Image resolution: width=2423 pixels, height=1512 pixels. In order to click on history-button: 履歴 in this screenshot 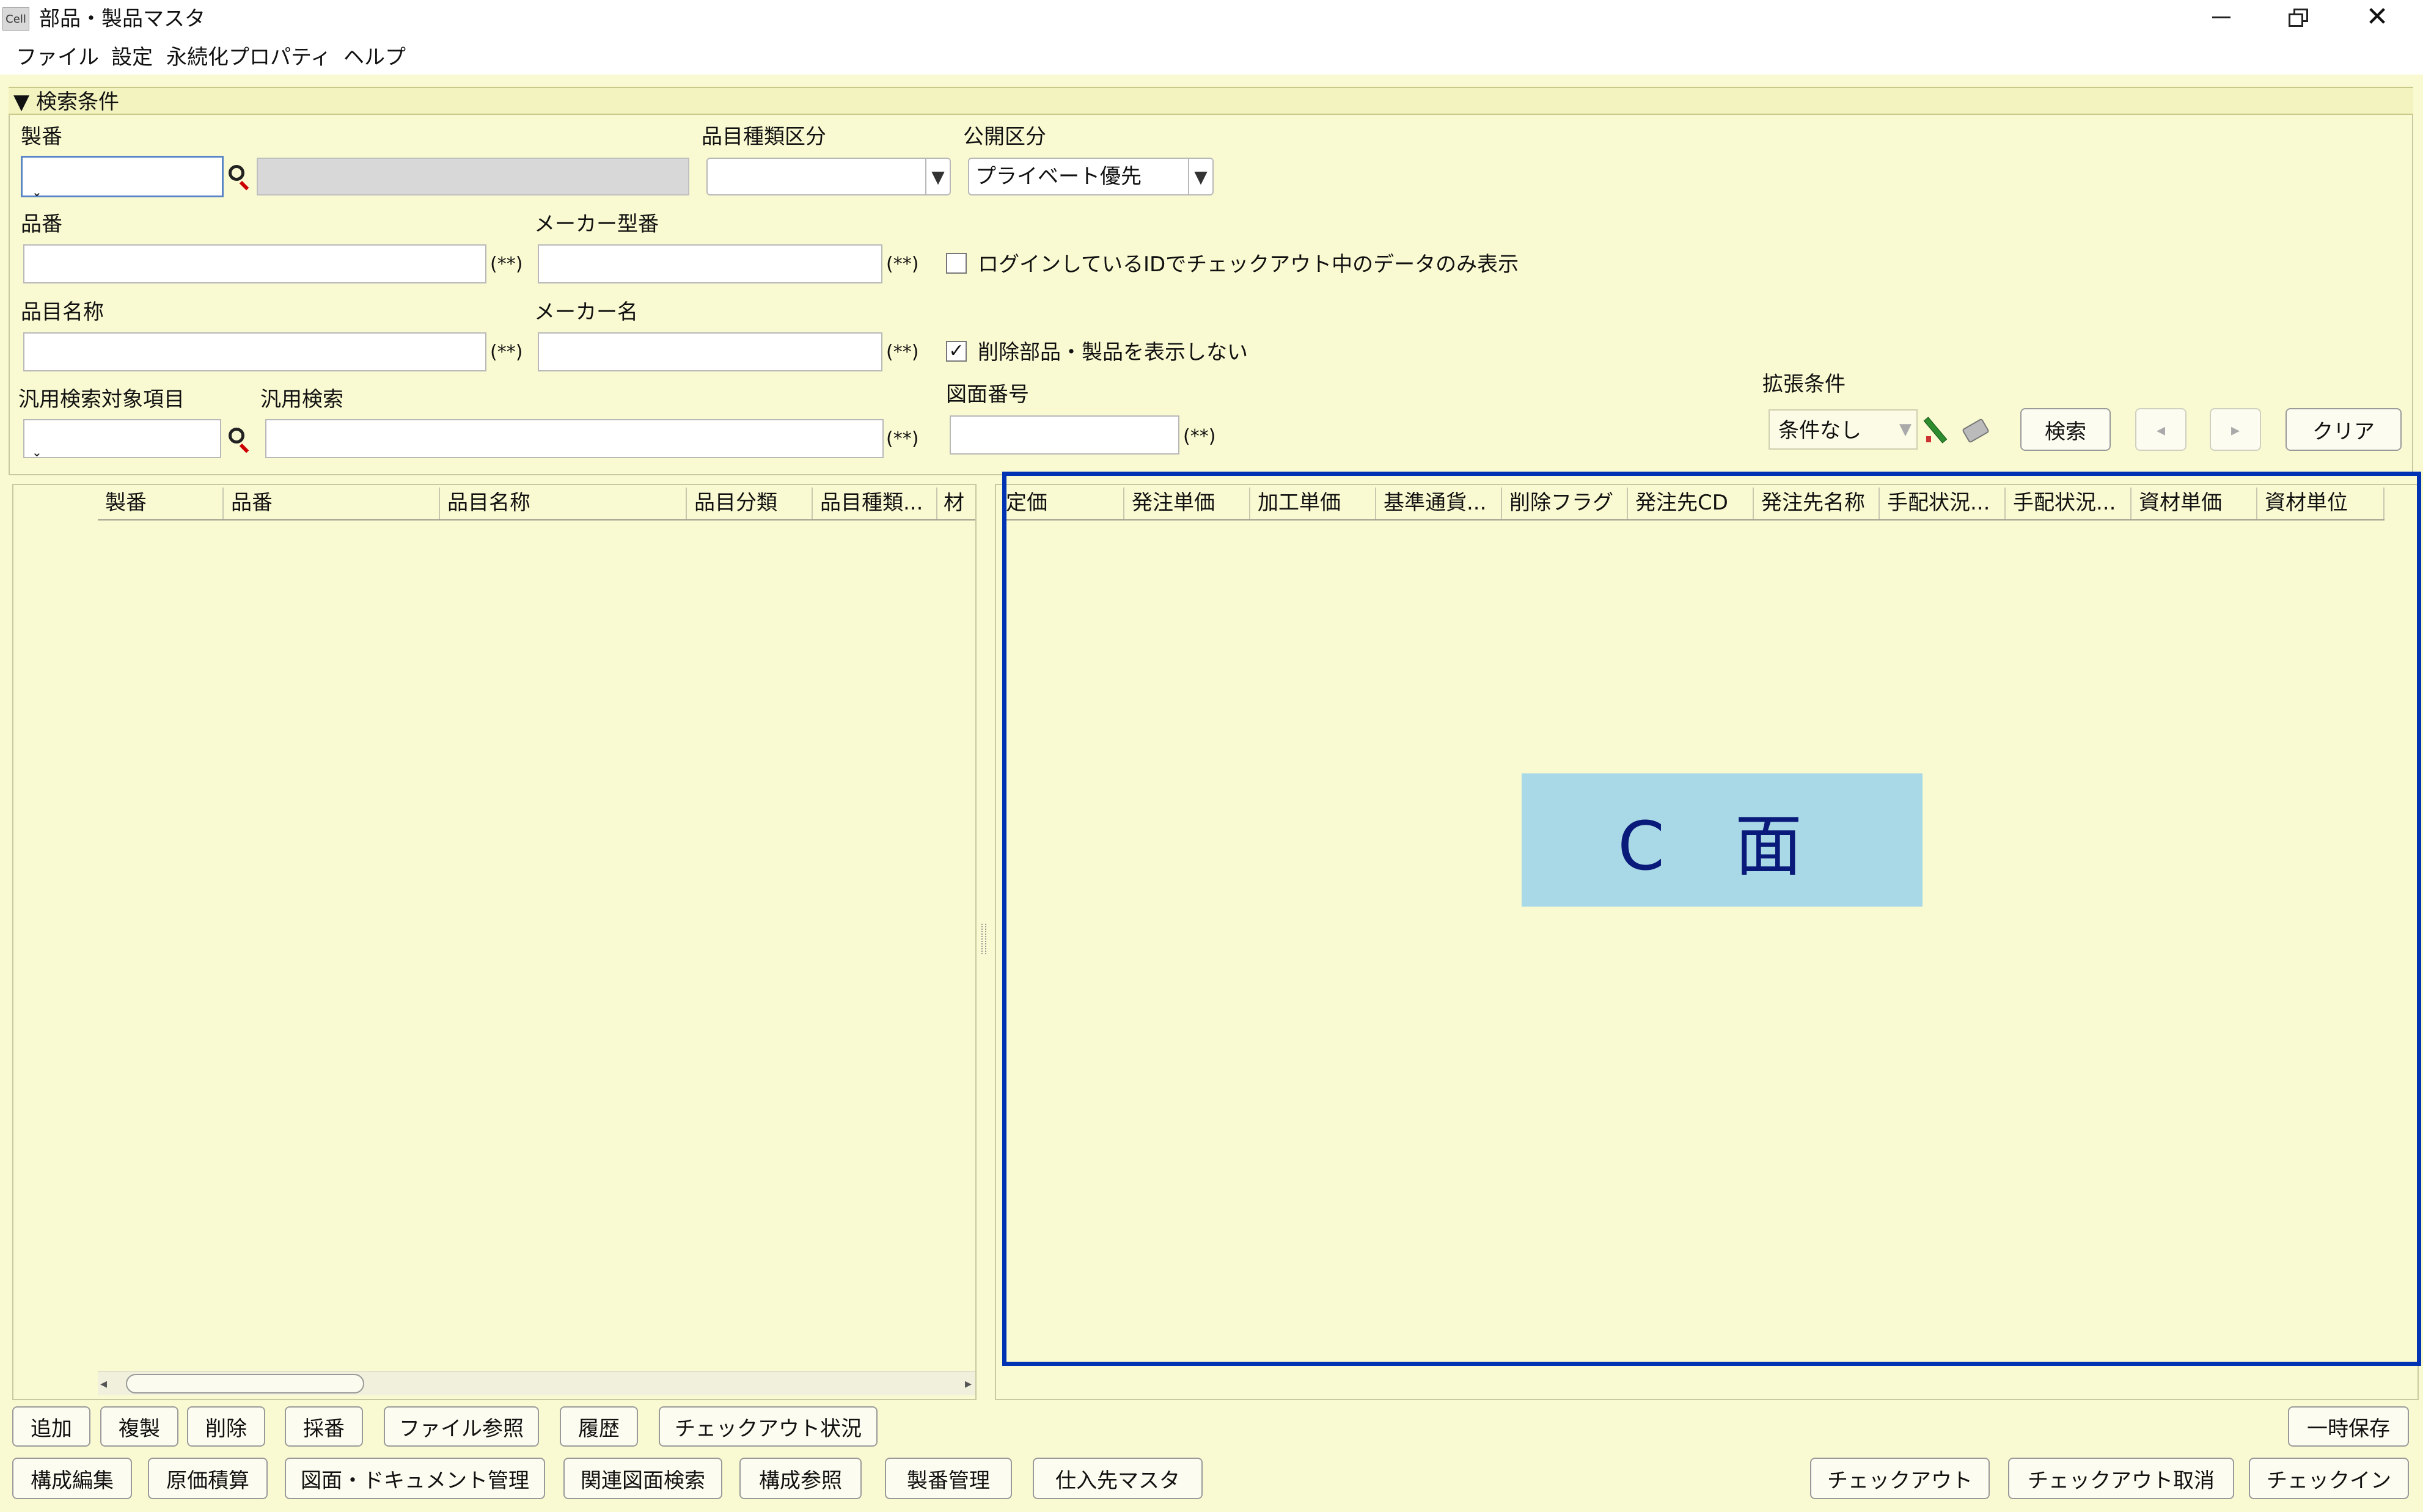, I will do `click(599, 1426)`.